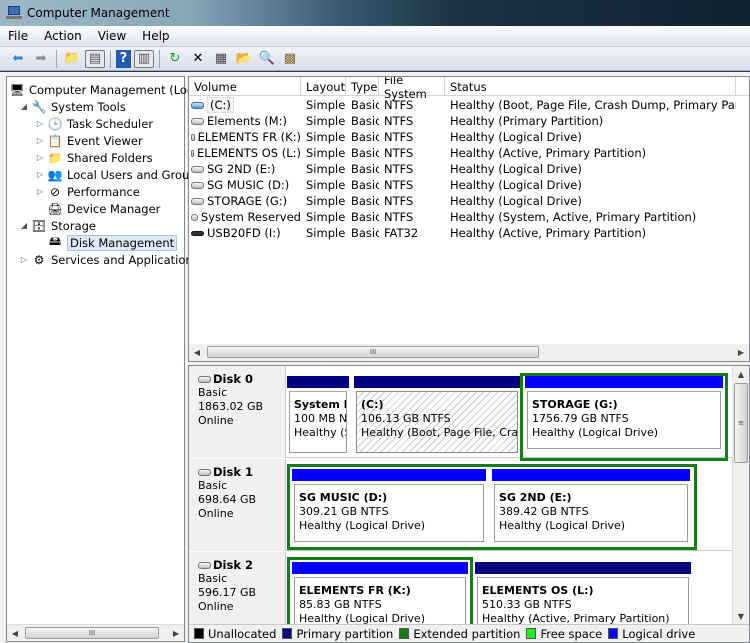  Describe the element at coordinates (244, 59) in the screenshot. I see `open-button: 📂` at that location.